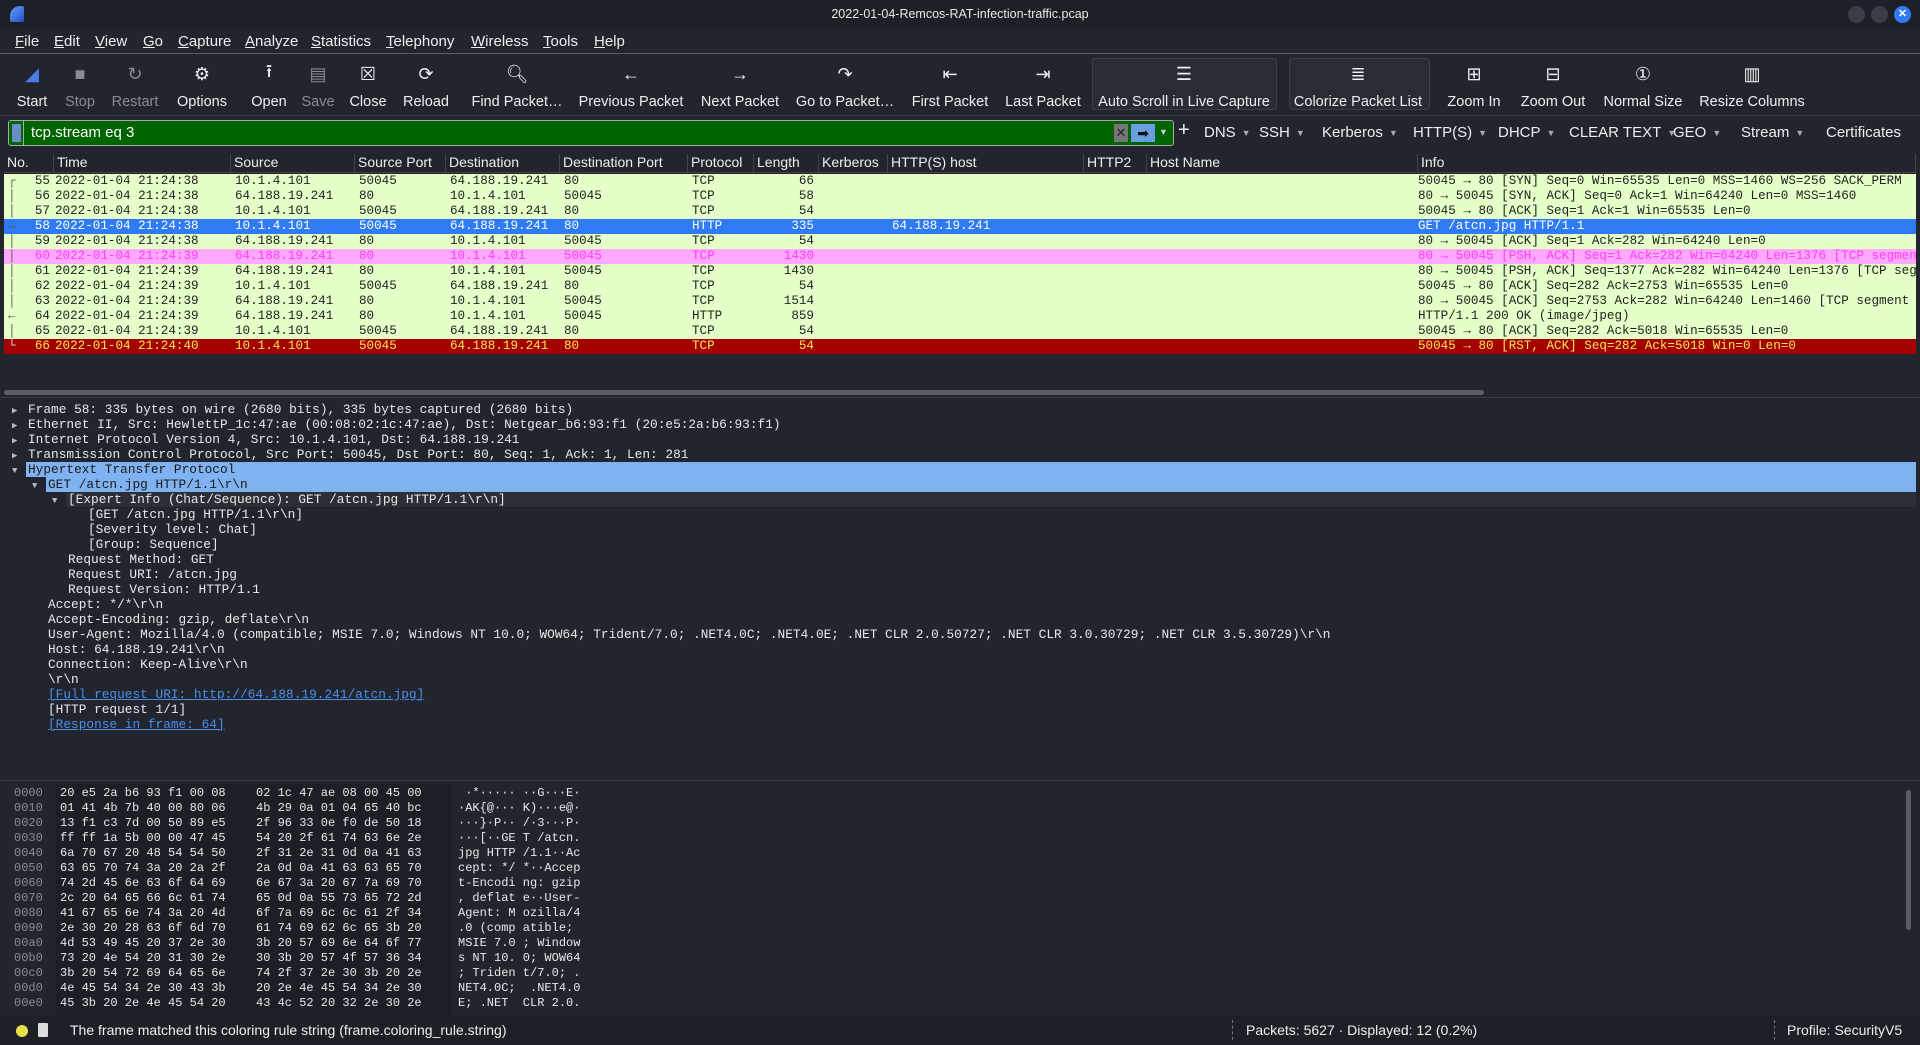 Image resolution: width=1920 pixels, height=1045 pixels. What do you see at coordinates (519, 1003) in the screenshot?
I see `hex-ascii: E; .NET CLR 2.0.` at bounding box center [519, 1003].